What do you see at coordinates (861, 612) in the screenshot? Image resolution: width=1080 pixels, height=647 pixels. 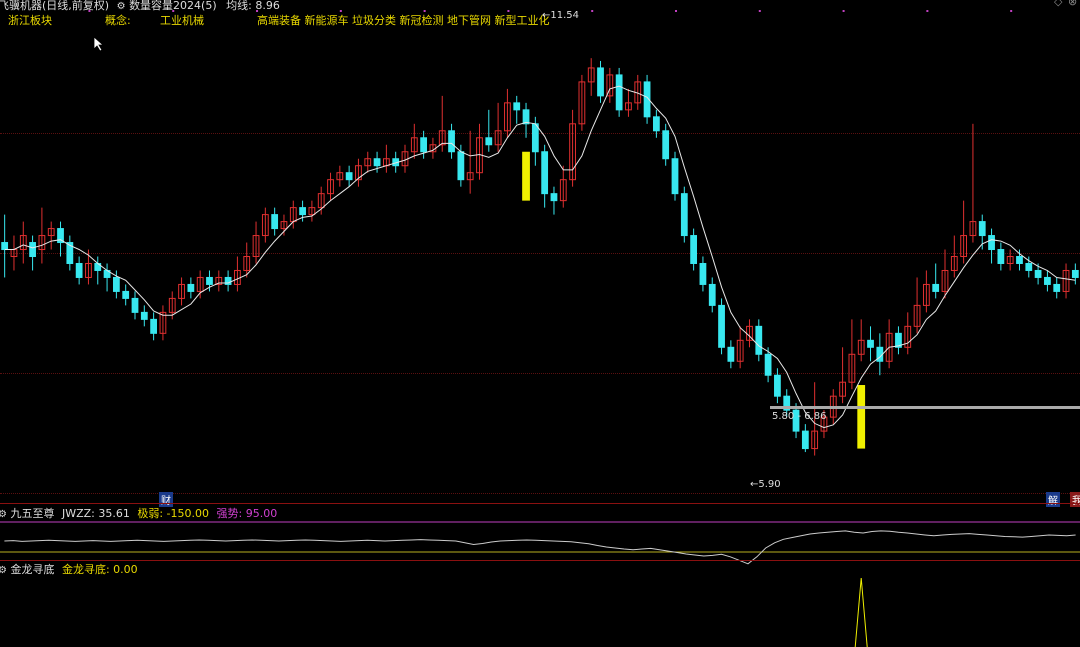 I see `jinlong-spike` at bounding box center [861, 612].